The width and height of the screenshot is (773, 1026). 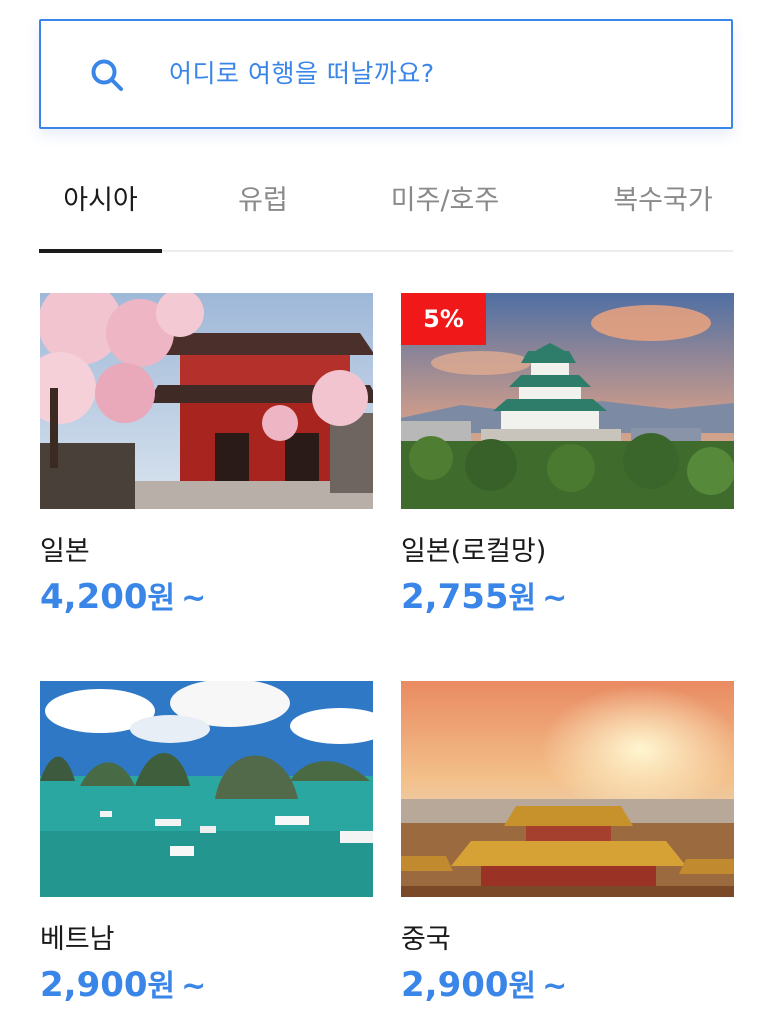 I want to click on price-value: 2,755, so click(x=455, y=597).